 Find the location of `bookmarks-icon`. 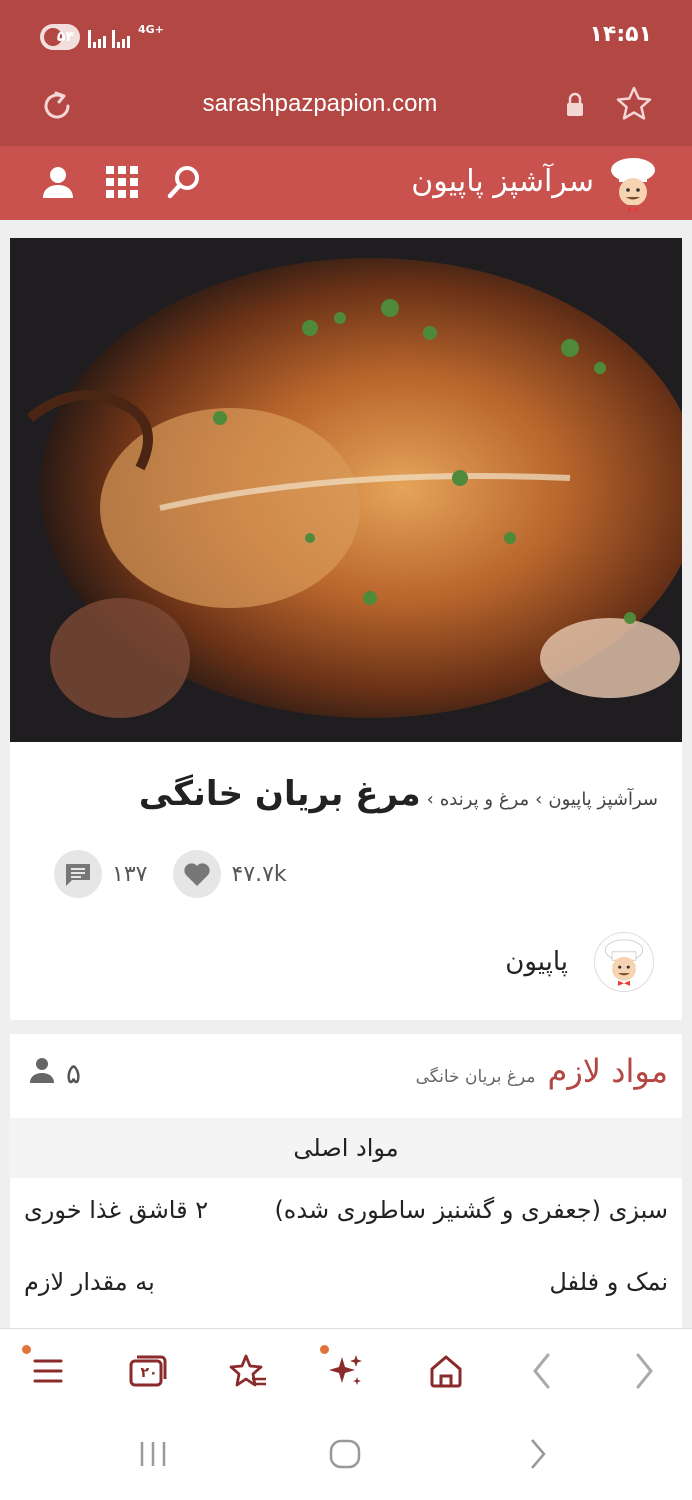

bookmarks-icon is located at coordinates (248, 1371).